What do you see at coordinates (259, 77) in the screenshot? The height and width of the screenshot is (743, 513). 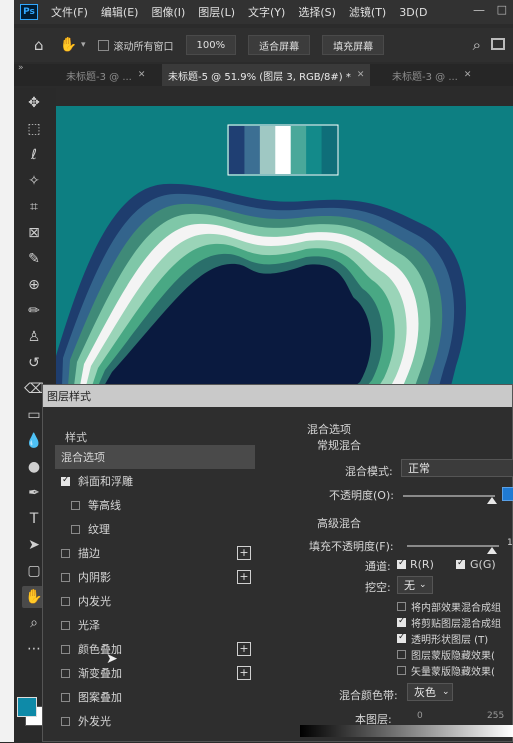 I see `tab-label: 未标题-5 @ 51.9% (图层 3, RGB/8#) *` at bounding box center [259, 77].